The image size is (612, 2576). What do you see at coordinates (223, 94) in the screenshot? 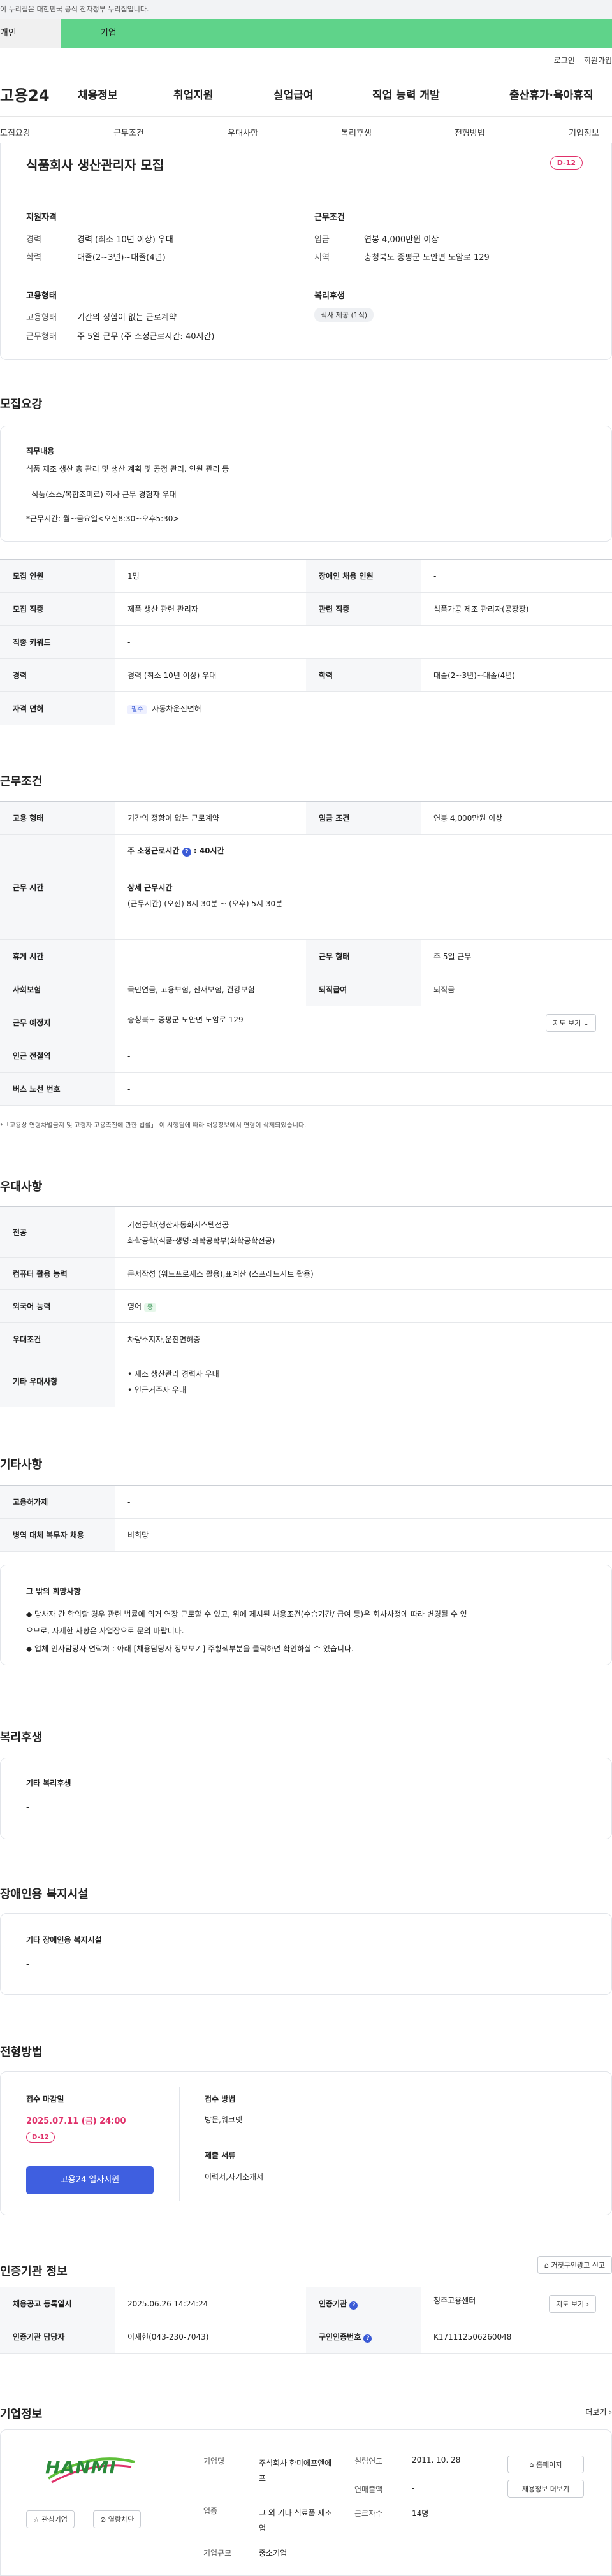
I see `gnb-item-employment-support: 취업지원` at bounding box center [223, 94].